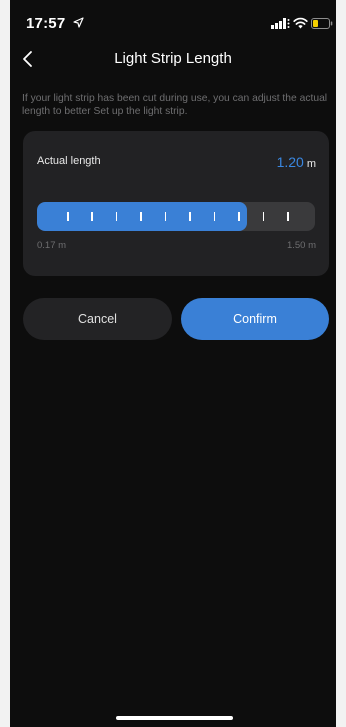 This screenshot has width=346, height=727. Describe the element at coordinates (290, 162) in the screenshot. I see `length-value: 1.20` at that location.